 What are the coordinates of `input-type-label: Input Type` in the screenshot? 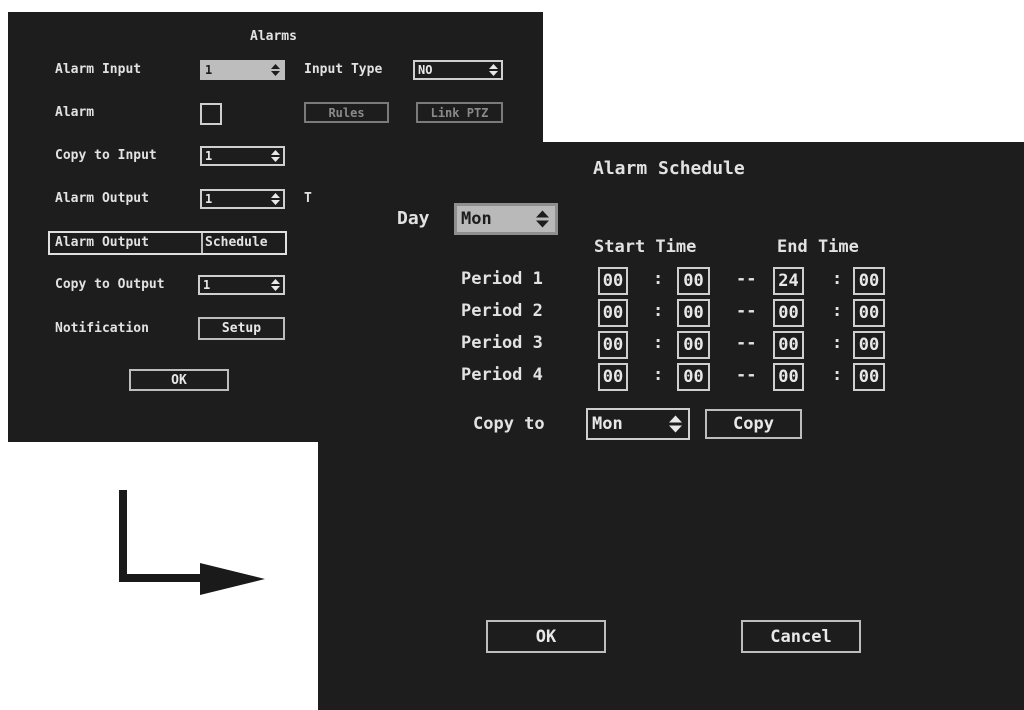 It's located at (343, 69).